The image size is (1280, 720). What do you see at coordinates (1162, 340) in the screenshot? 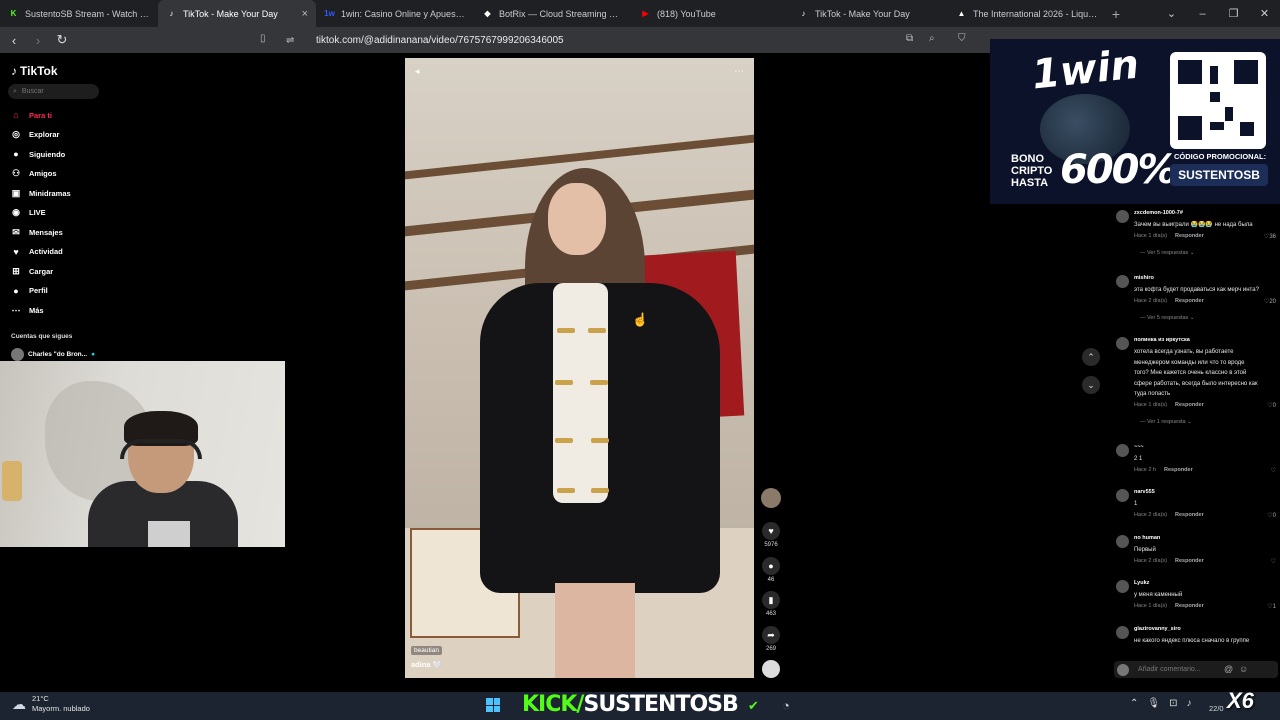
I see `comment-username: полинка из иркутска` at bounding box center [1162, 340].